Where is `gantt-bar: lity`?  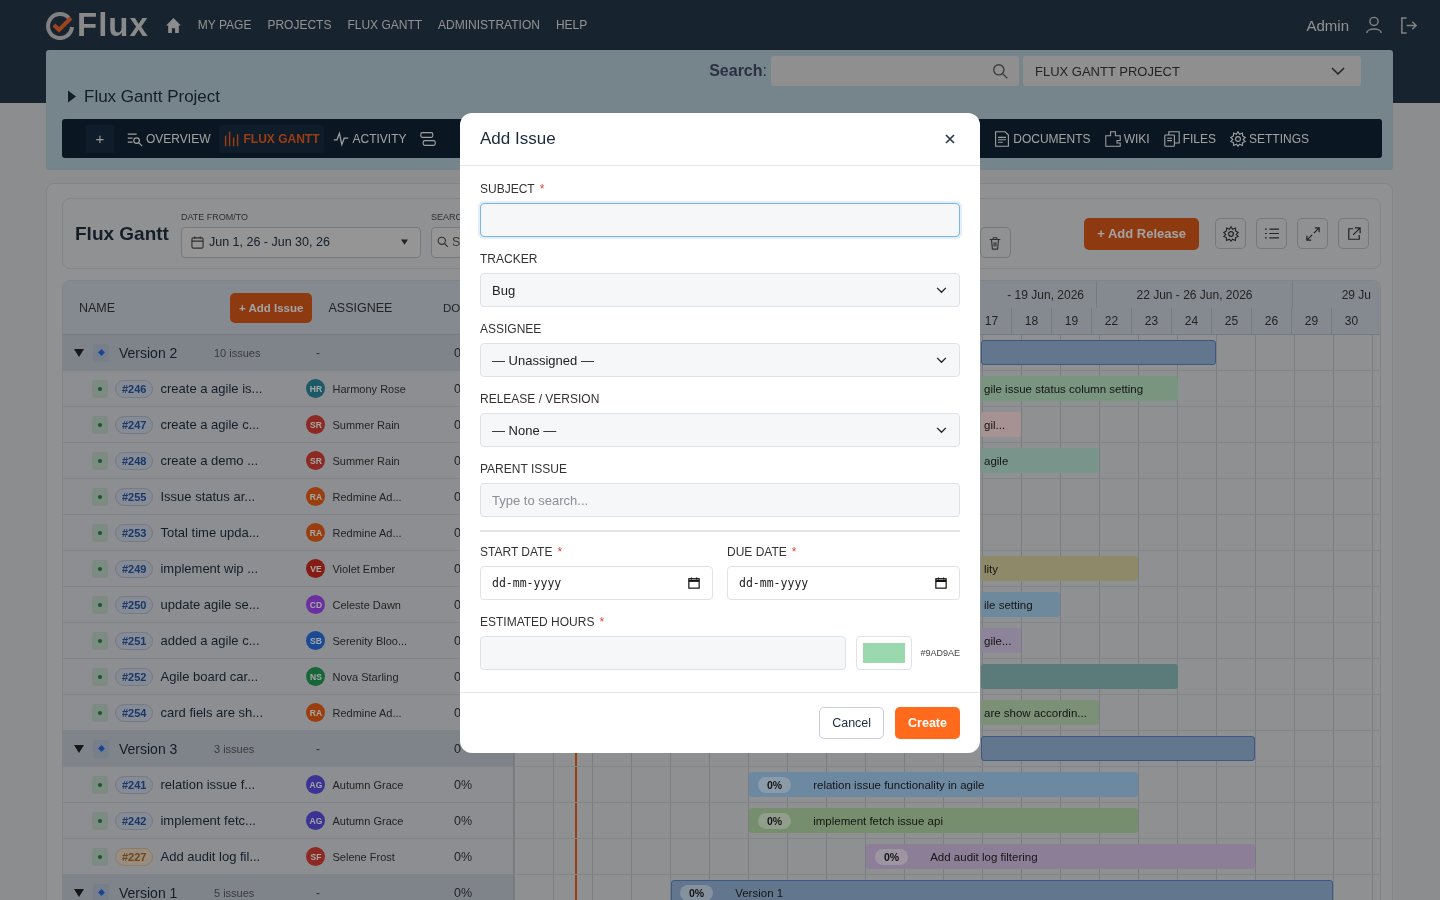
gantt-bar: lity is located at coordinates (1059, 568).